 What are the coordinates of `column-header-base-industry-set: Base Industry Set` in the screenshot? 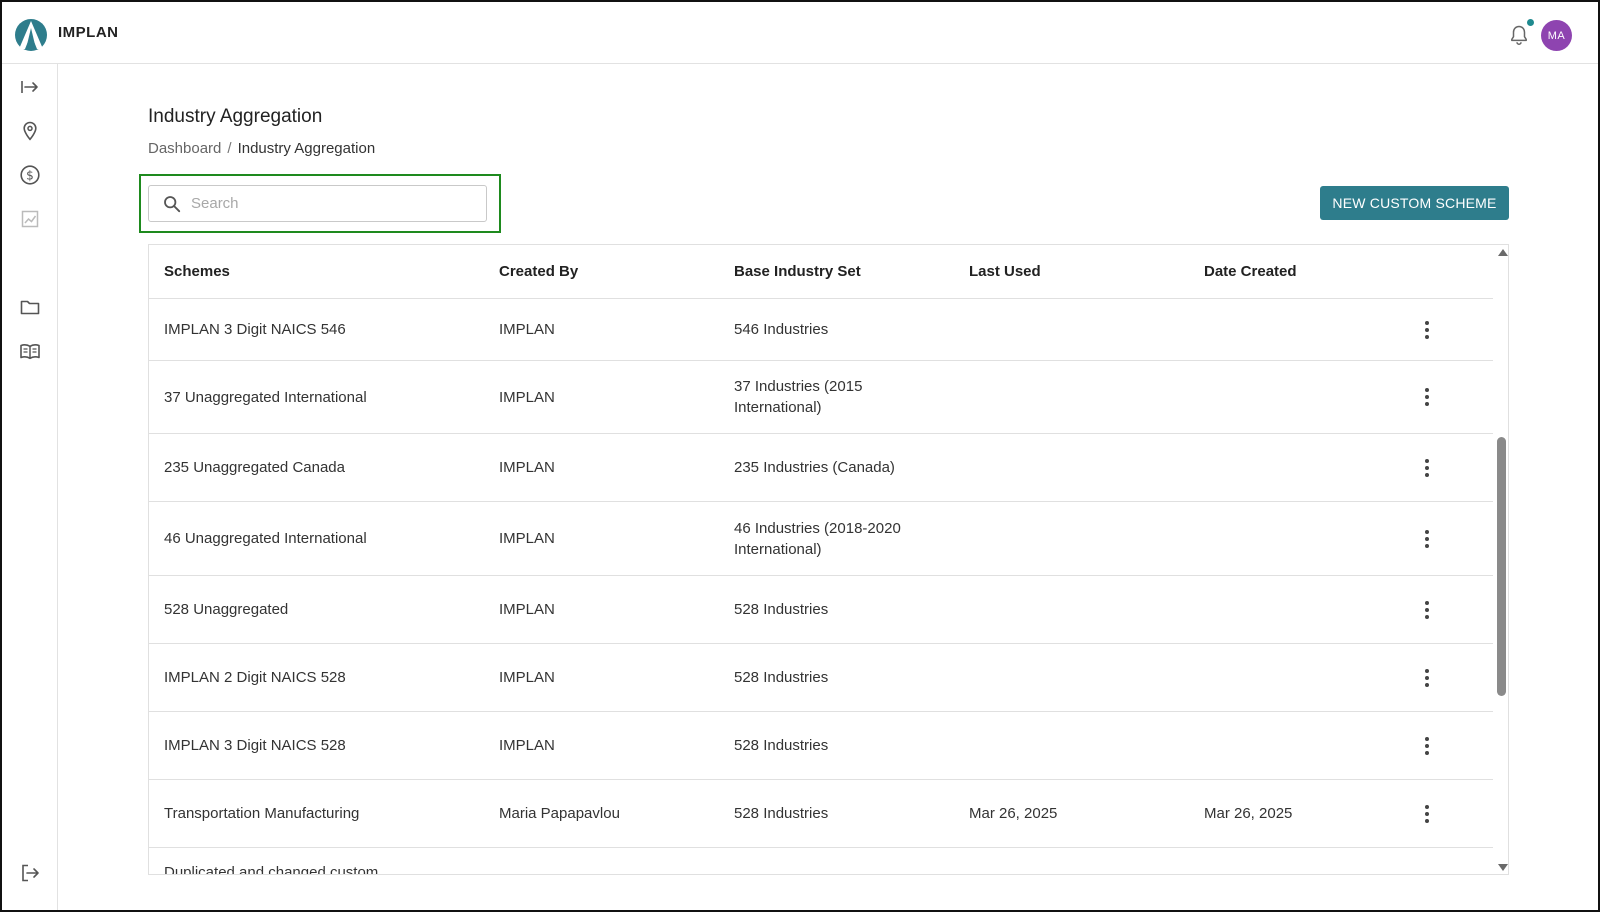 It's located at (797, 272).